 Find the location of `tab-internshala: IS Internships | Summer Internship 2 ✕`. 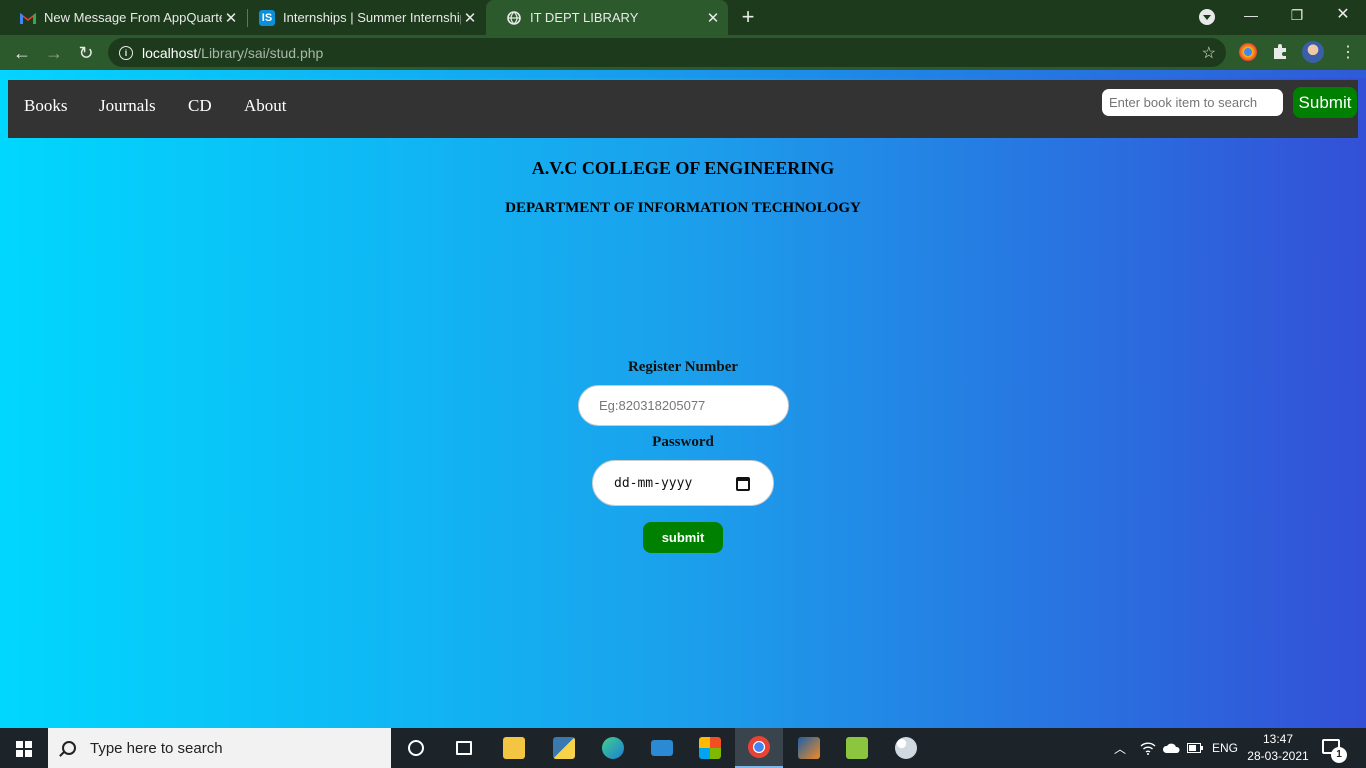

tab-internshala: IS Internships | Summer Internship 2 ✕ is located at coordinates (362, 17).